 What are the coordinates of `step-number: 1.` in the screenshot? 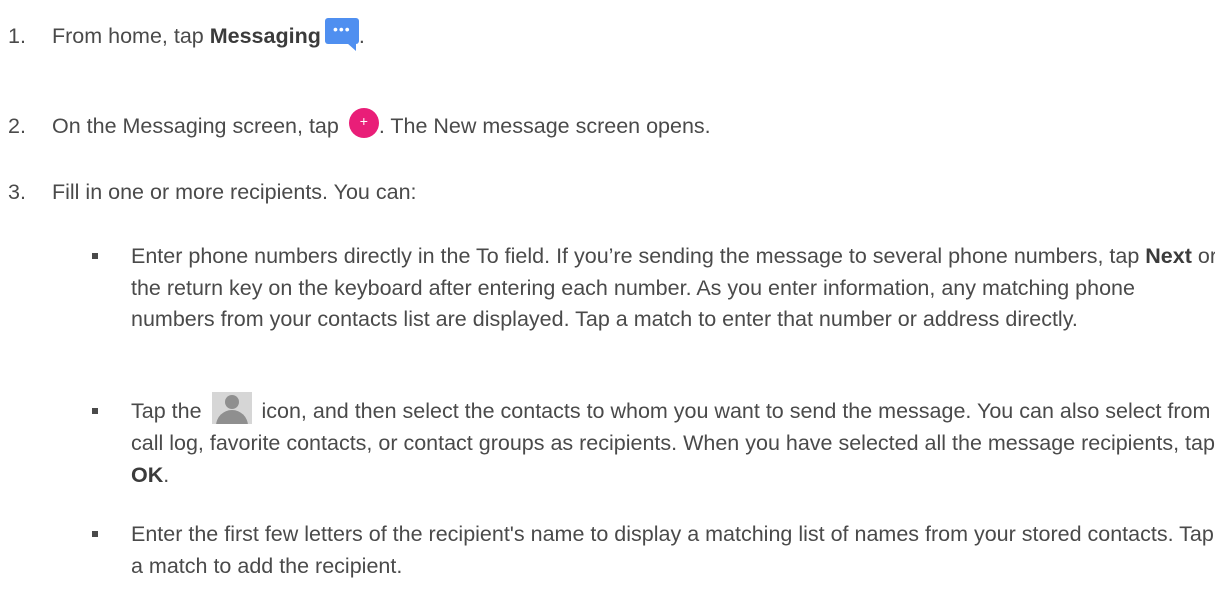 It's located at (17, 36).